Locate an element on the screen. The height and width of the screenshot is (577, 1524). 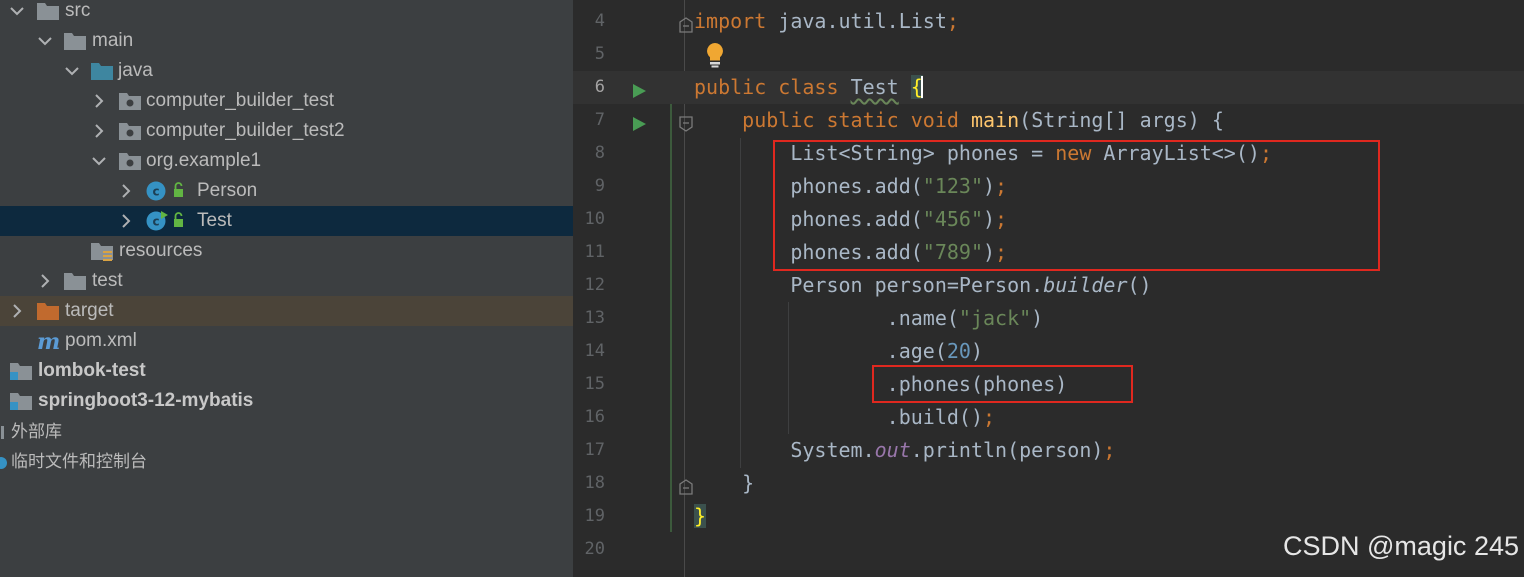
code-line-17: 17 System.out.println(person); is located at coordinates (1048, 450).